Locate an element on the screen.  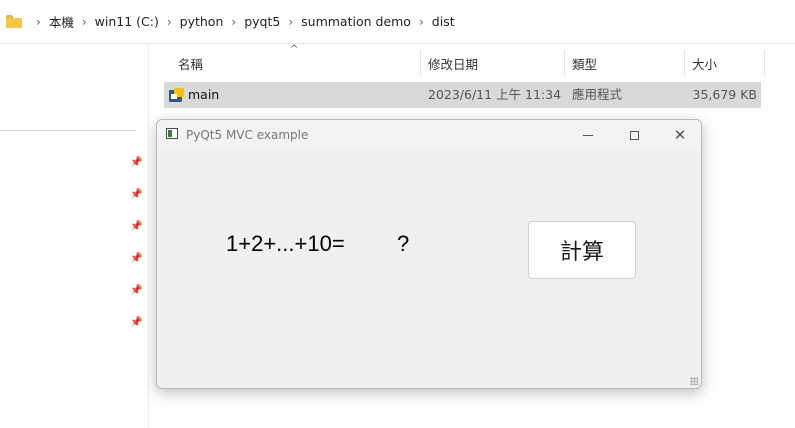
minimize-icon is located at coordinates (588, 135).